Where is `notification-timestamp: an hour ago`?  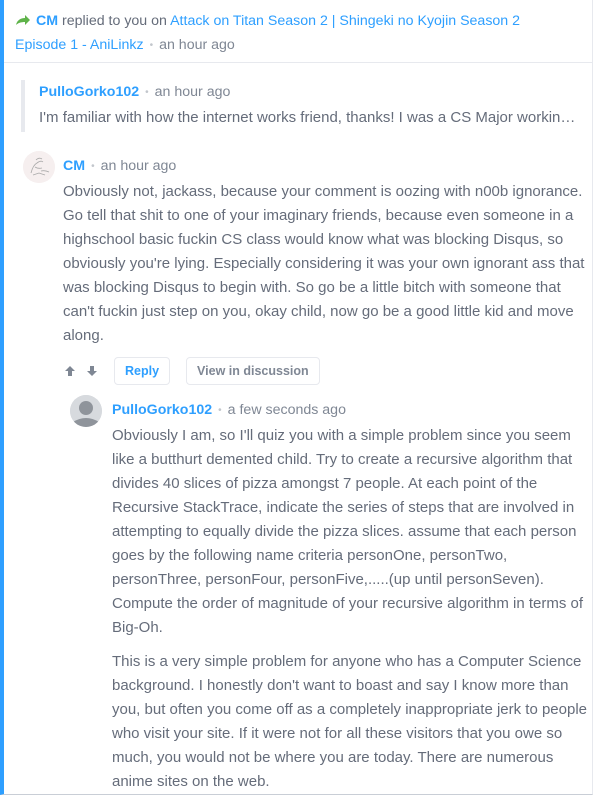 notification-timestamp: an hour ago is located at coordinates (197, 45).